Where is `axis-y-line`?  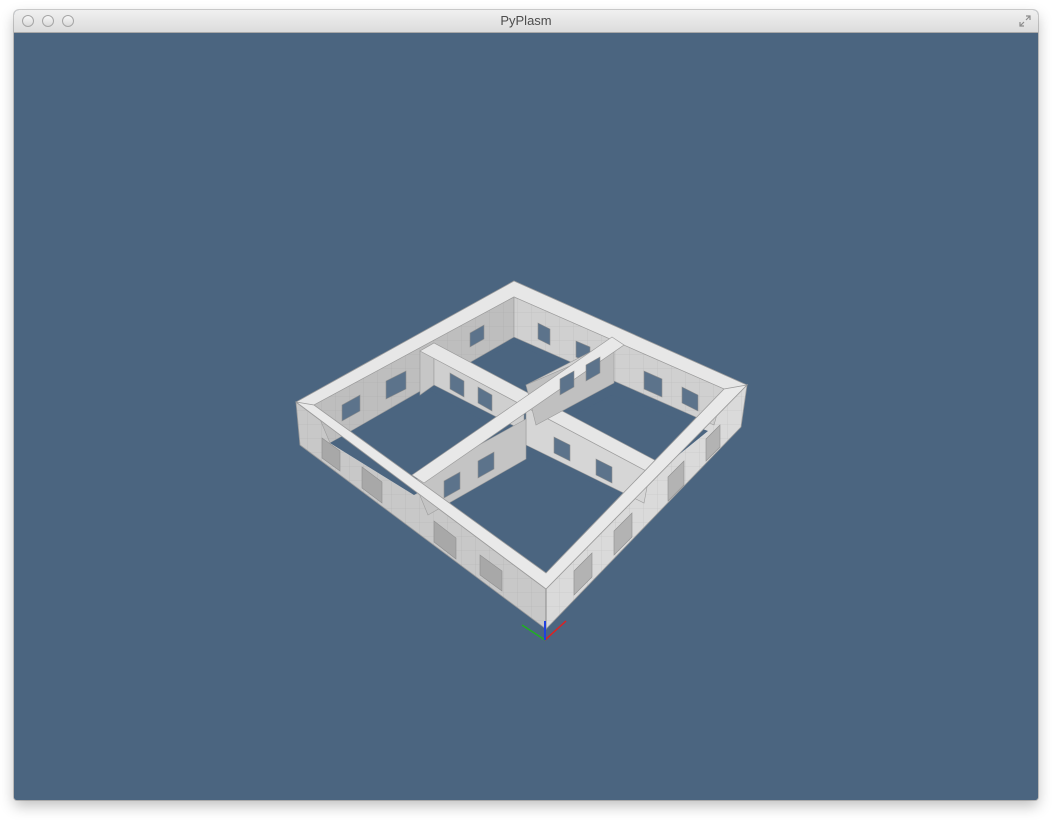
axis-y-line is located at coordinates (533, 632).